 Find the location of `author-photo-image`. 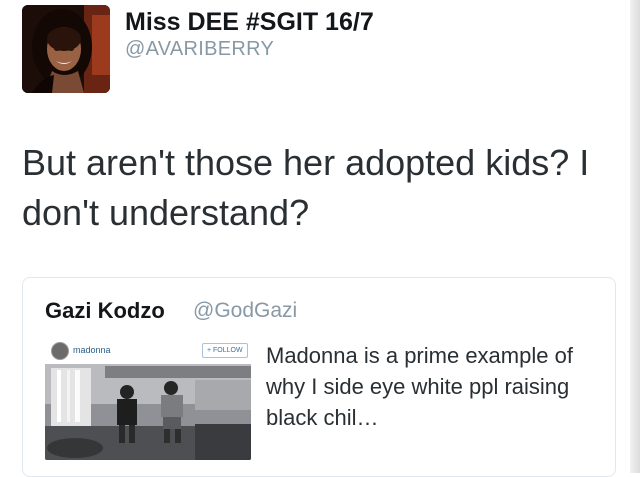

author-photo-image is located at coordinates (66, 49).